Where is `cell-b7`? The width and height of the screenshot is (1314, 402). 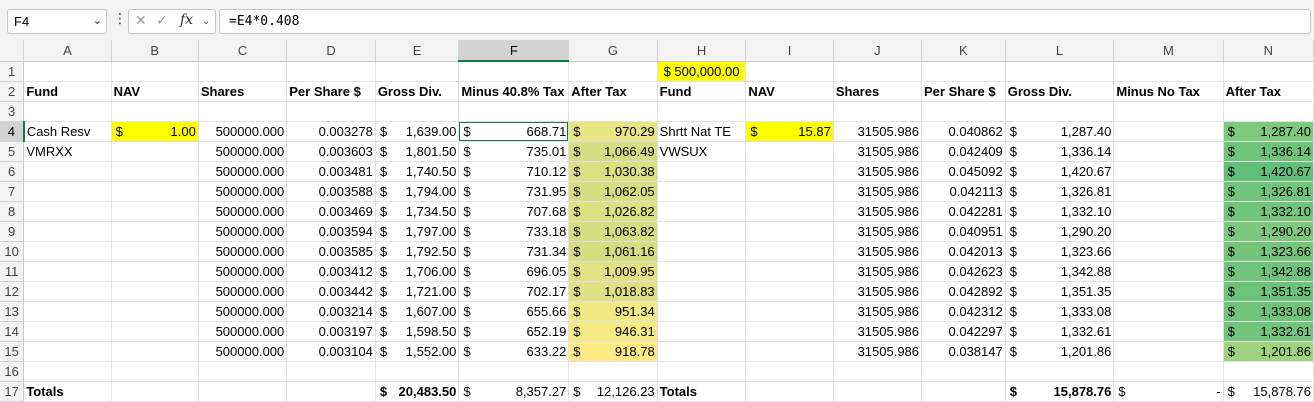
cell-b7 is located at coordinates (155, 191).